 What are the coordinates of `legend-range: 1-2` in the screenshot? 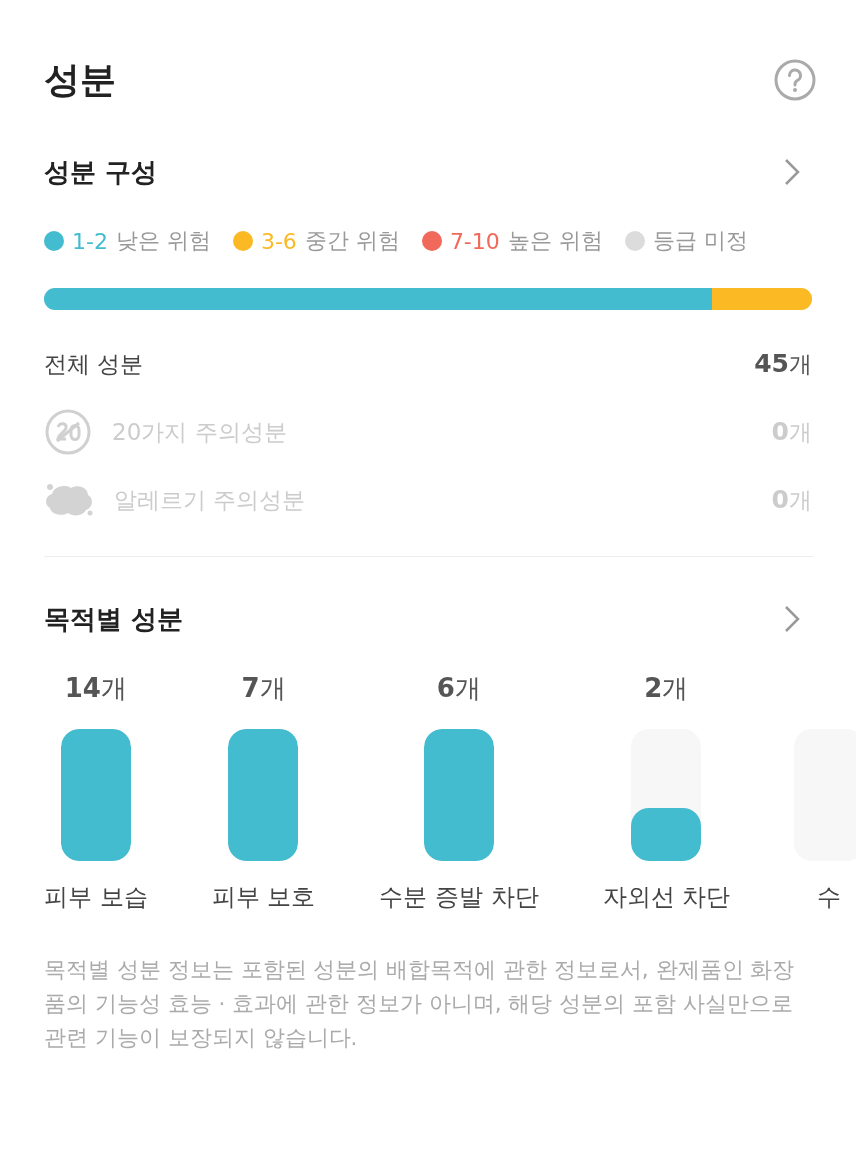 It's located at (90, 241).